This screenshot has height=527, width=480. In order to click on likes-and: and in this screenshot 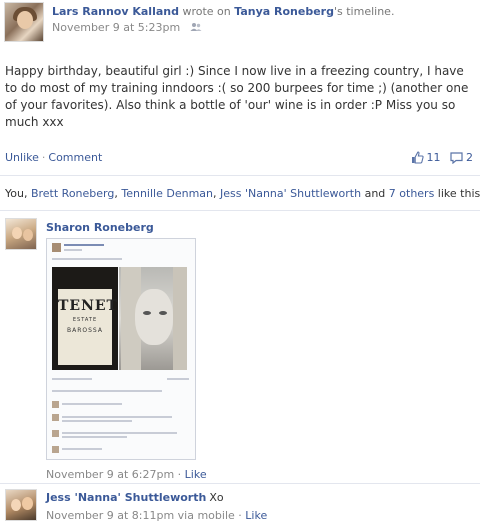, I will do `click(375, 193)`.